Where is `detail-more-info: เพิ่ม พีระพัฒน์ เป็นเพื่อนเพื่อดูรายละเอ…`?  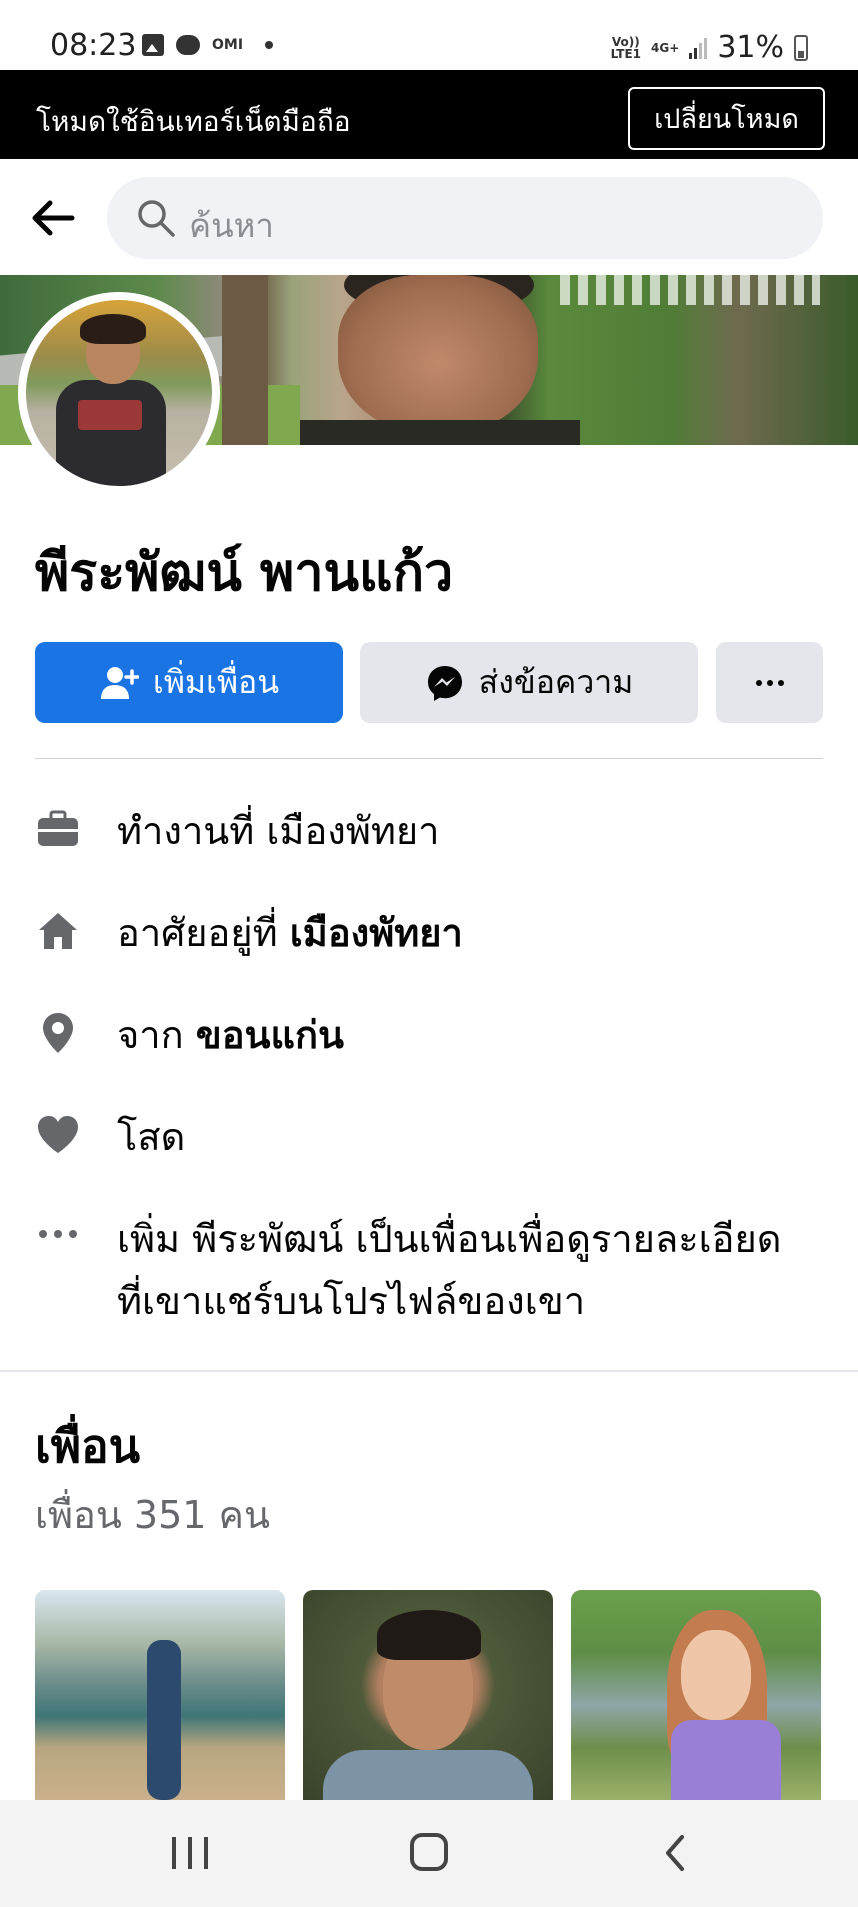
detail-more-info: เพิ่ม พีระพัฒน์ เป็นเพื่อนเพื่อดูรายละเอ… is located at coordinates (430, 1270).